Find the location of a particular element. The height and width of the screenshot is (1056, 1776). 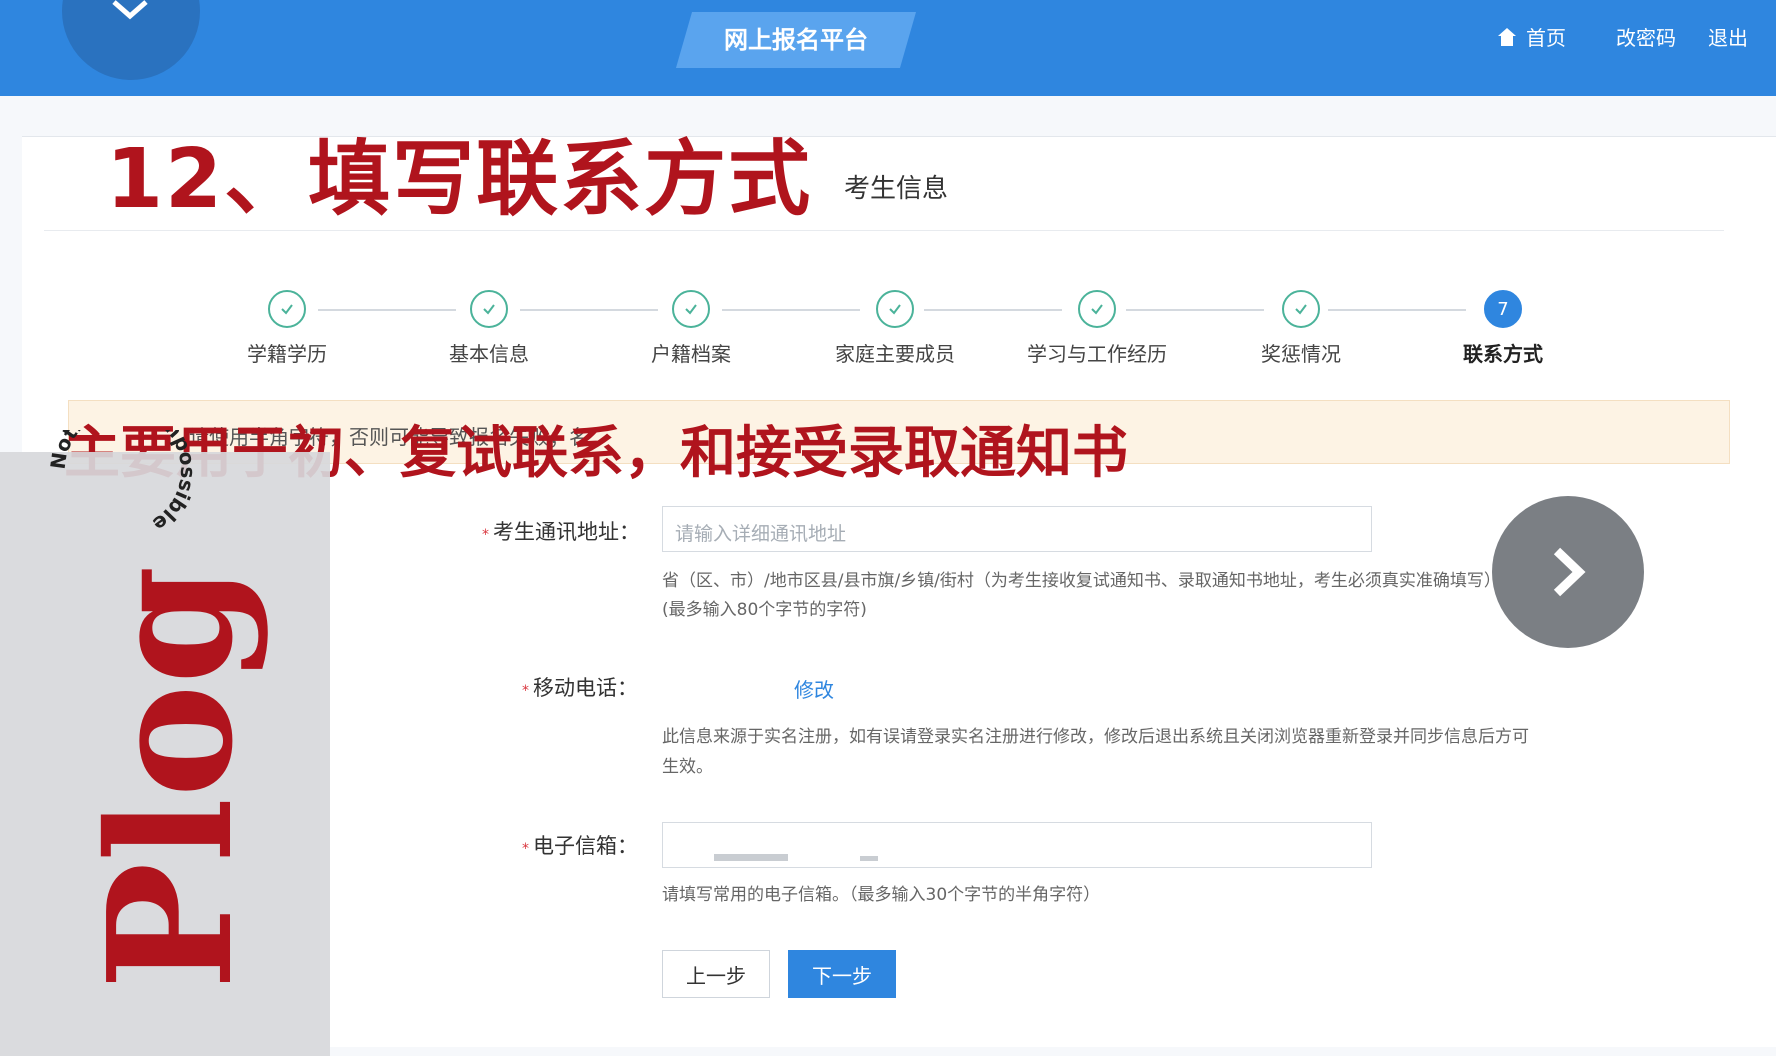

nav-logout: 退出 is located at coordinates (1728, 36).